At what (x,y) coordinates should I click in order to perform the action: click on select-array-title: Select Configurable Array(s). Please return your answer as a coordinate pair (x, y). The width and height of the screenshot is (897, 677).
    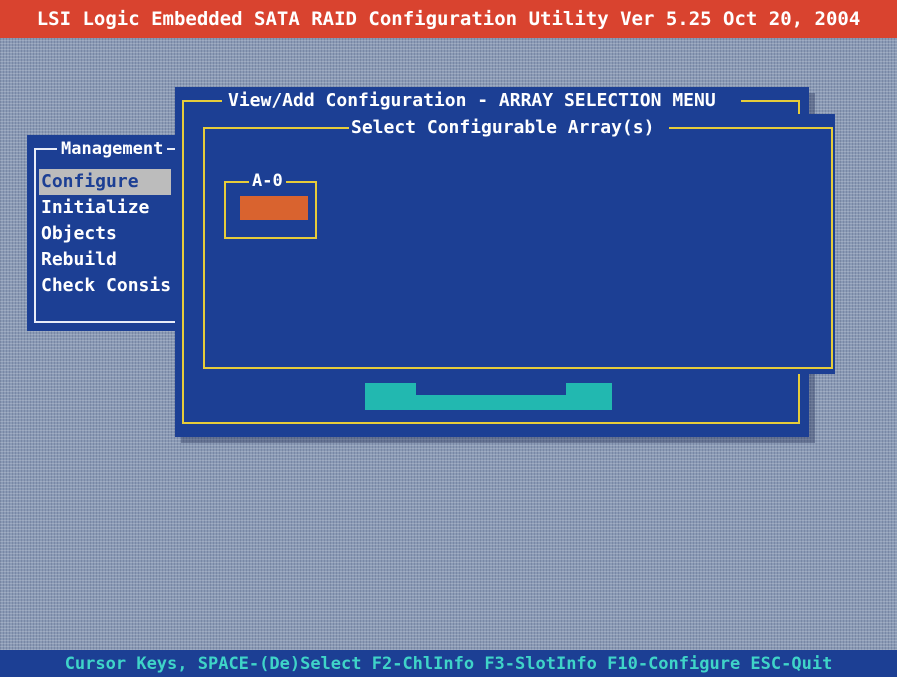
    Looking at the image, I should click on (503, 127).